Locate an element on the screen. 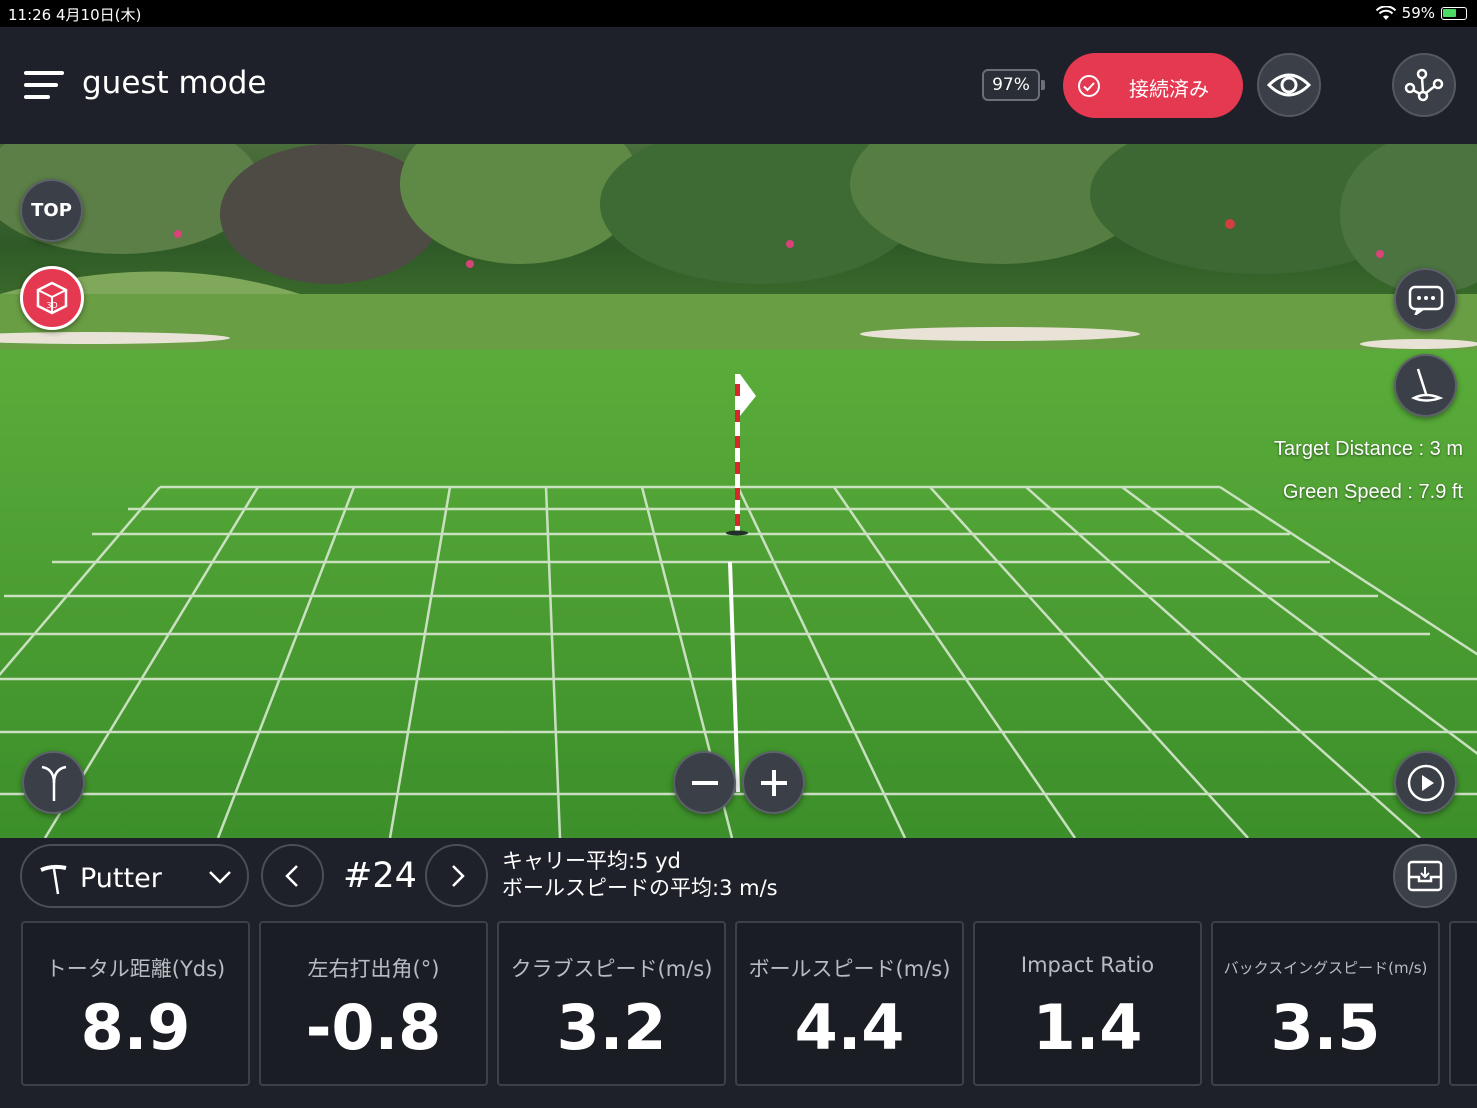 This screenshot has width=1477, height=1108. club-view-button is located at coordinates (1425, 385).